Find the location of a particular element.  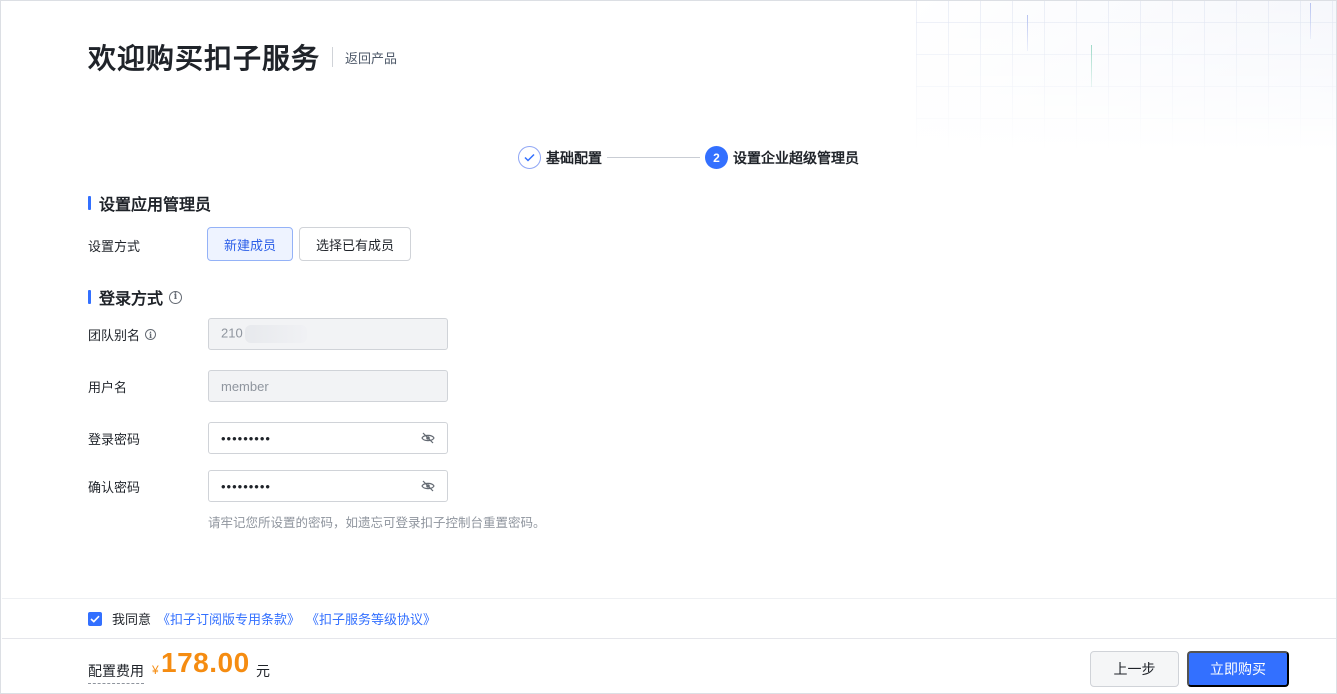

team-alias-value: 210 is located at coordinates (328, 334).